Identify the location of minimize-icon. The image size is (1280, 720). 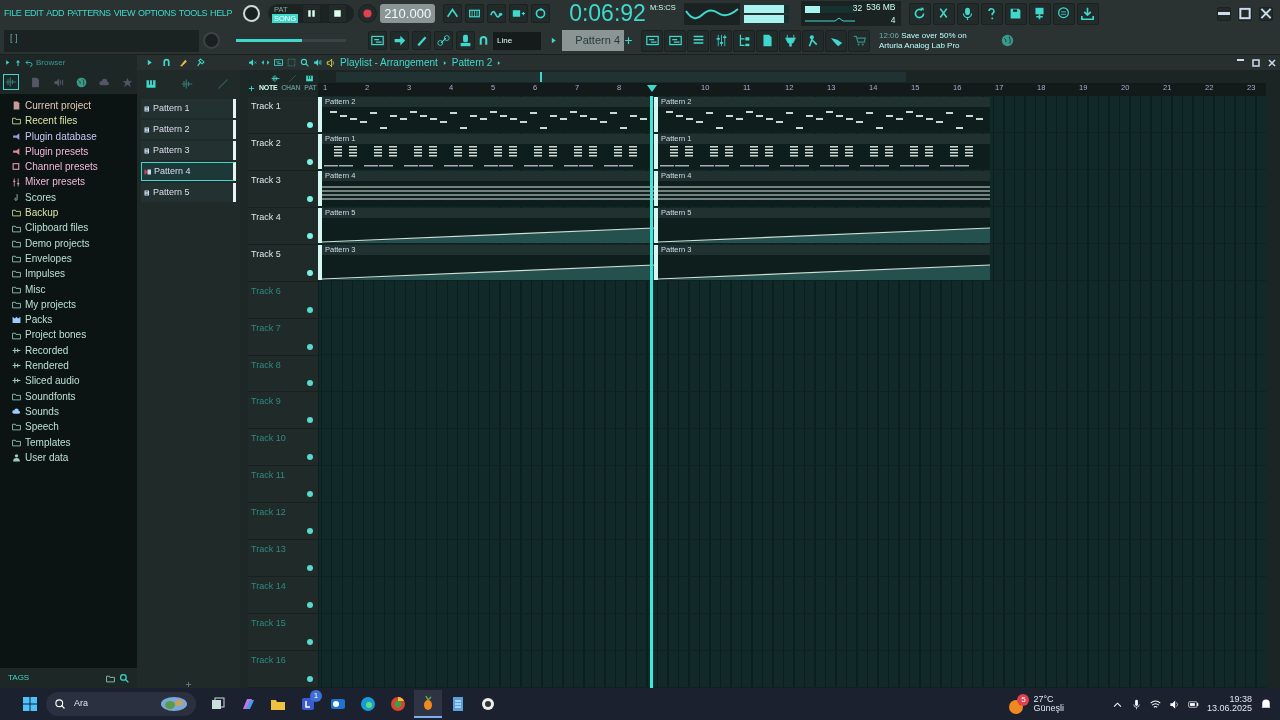
(1240, 59).